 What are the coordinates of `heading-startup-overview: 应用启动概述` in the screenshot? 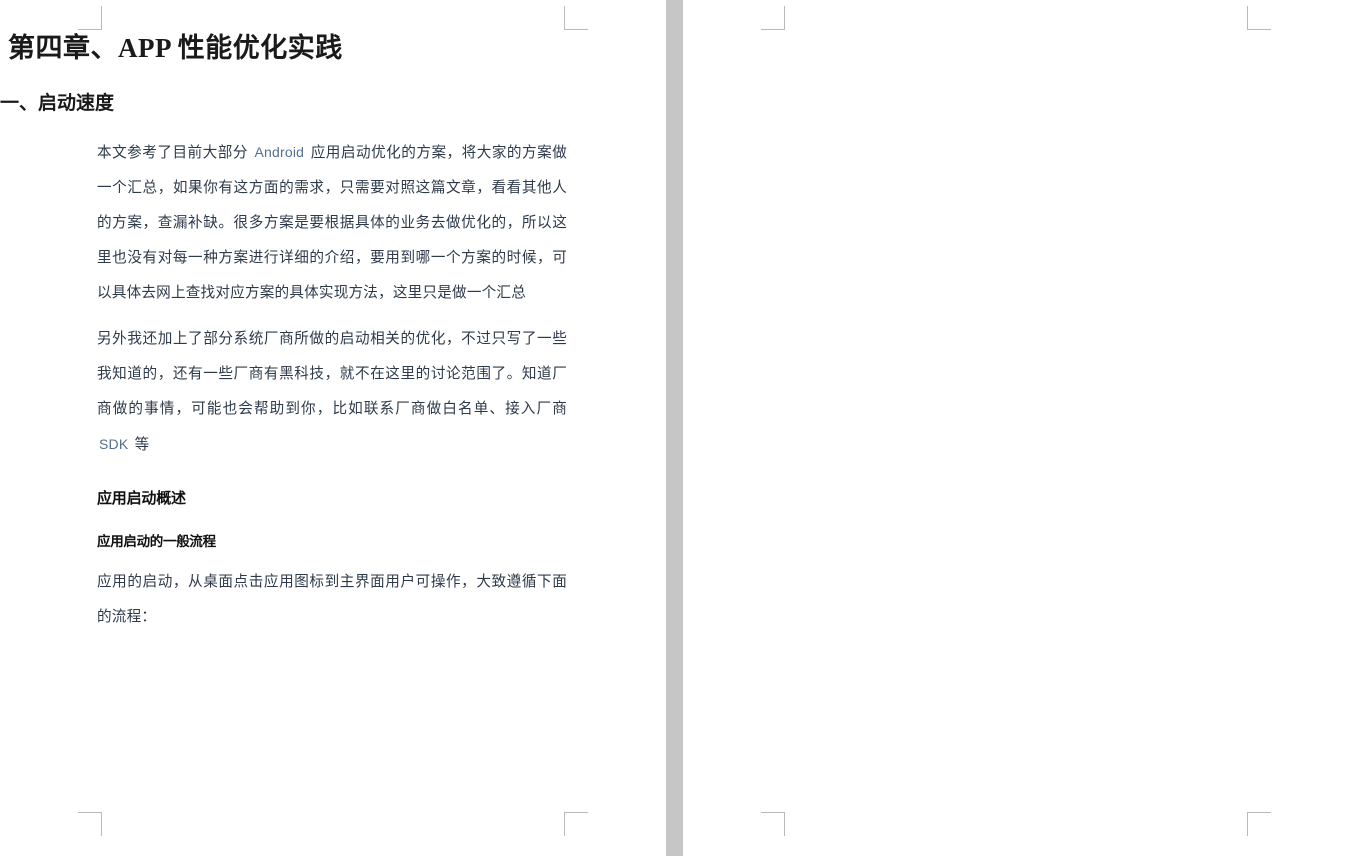 It's located at (141, 499).